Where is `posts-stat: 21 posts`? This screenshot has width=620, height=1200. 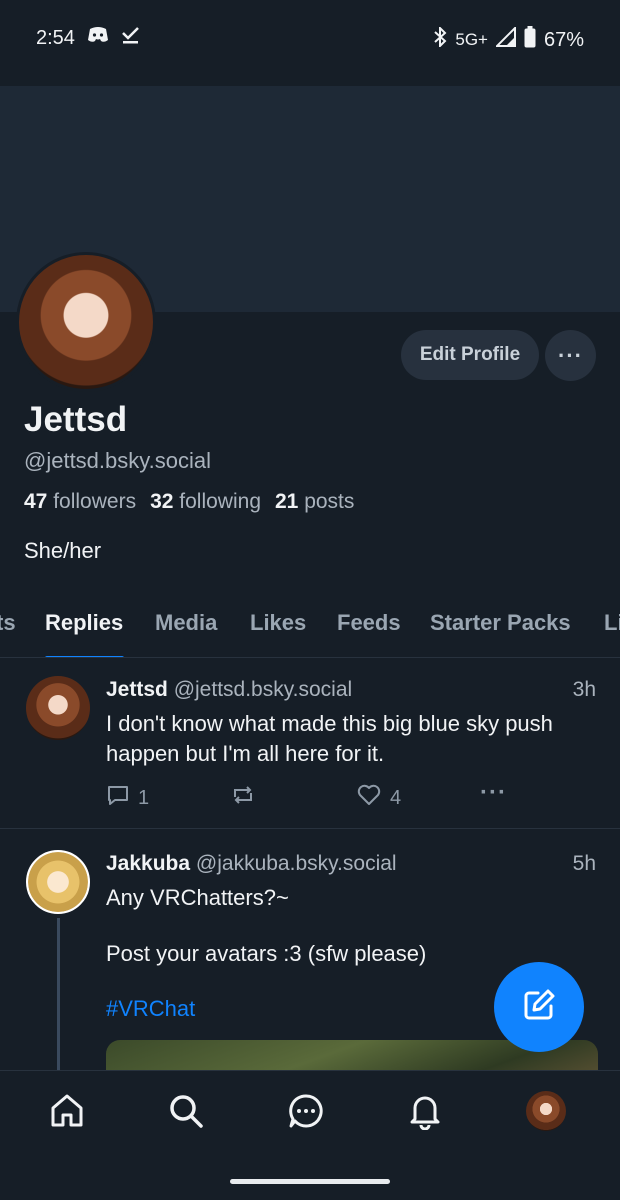 posts-stat: 21 posts is located at coordinates (314, 502).